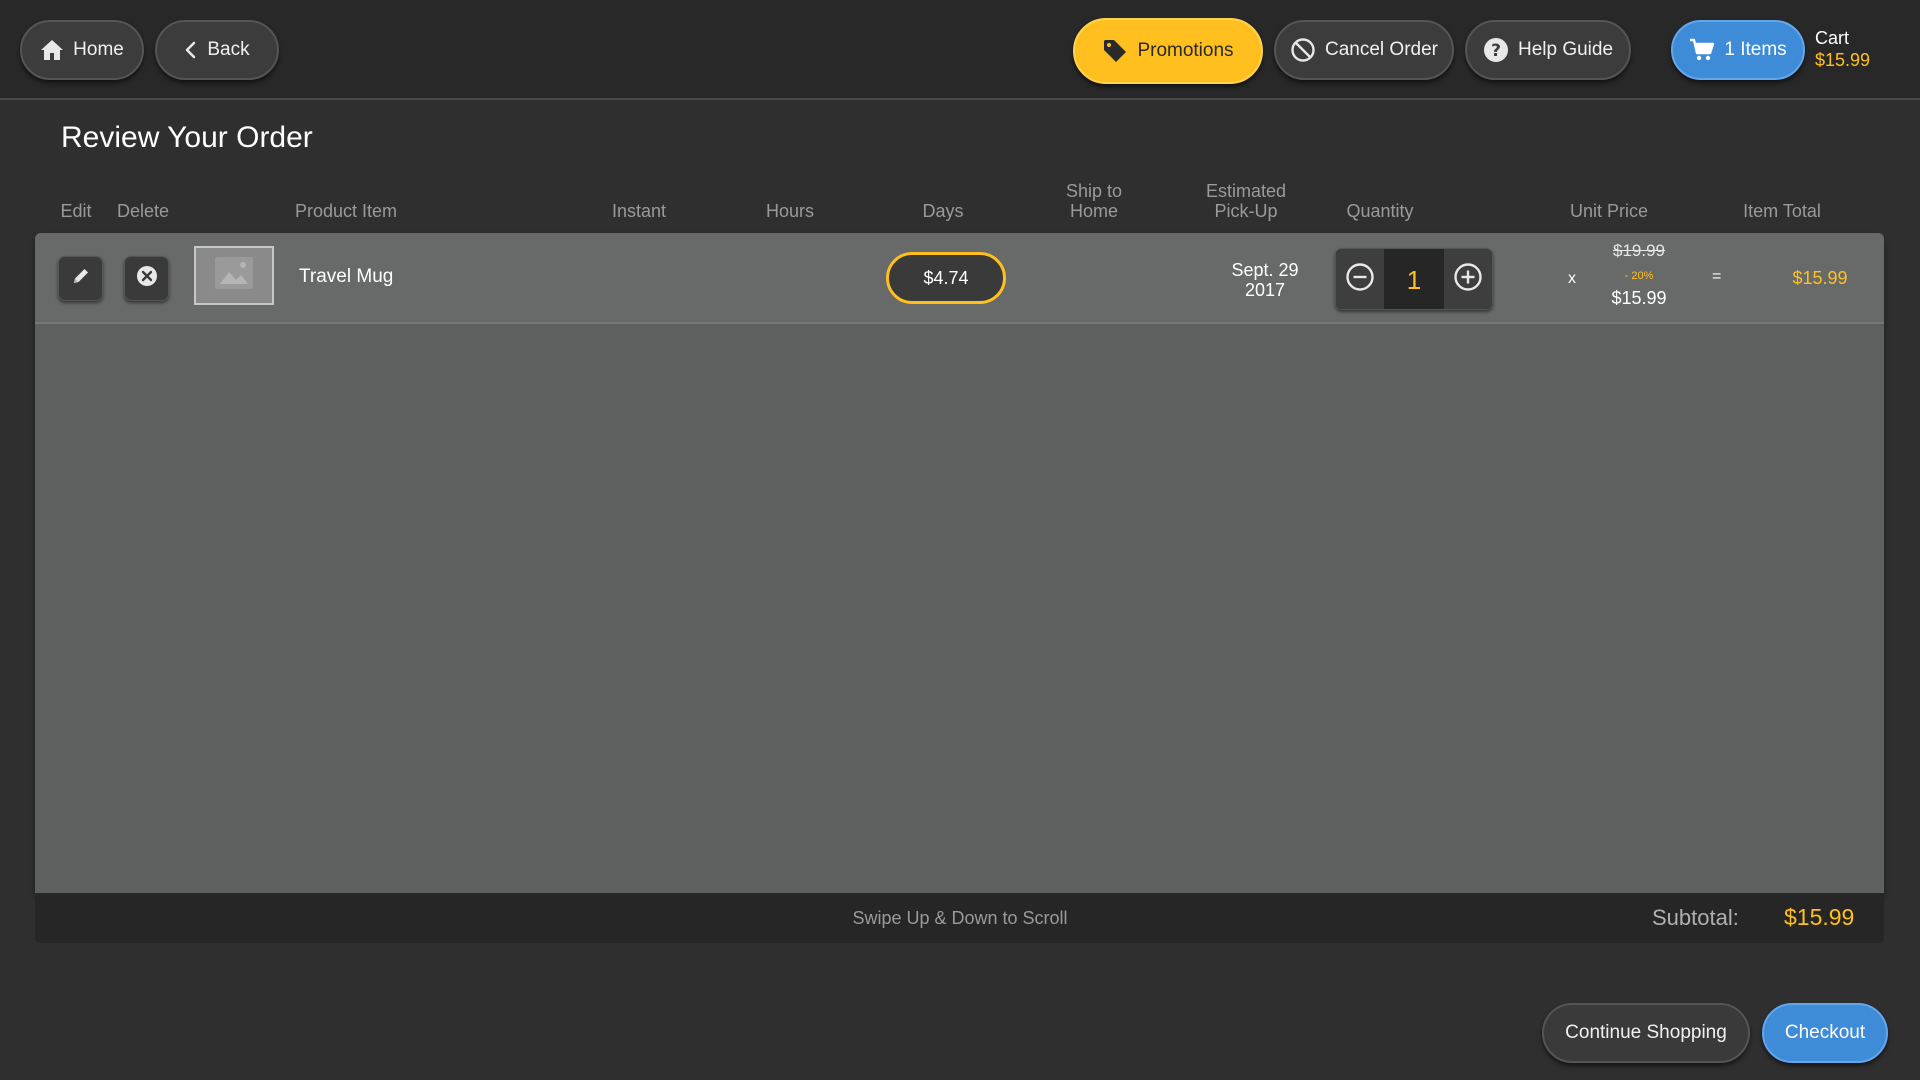 The height and width of the screenshot is (1080, 1920). What do you see at coordinates (1702, 50) in the screenshot?
I see `cart-icon` at bounding box center [1702, 50].